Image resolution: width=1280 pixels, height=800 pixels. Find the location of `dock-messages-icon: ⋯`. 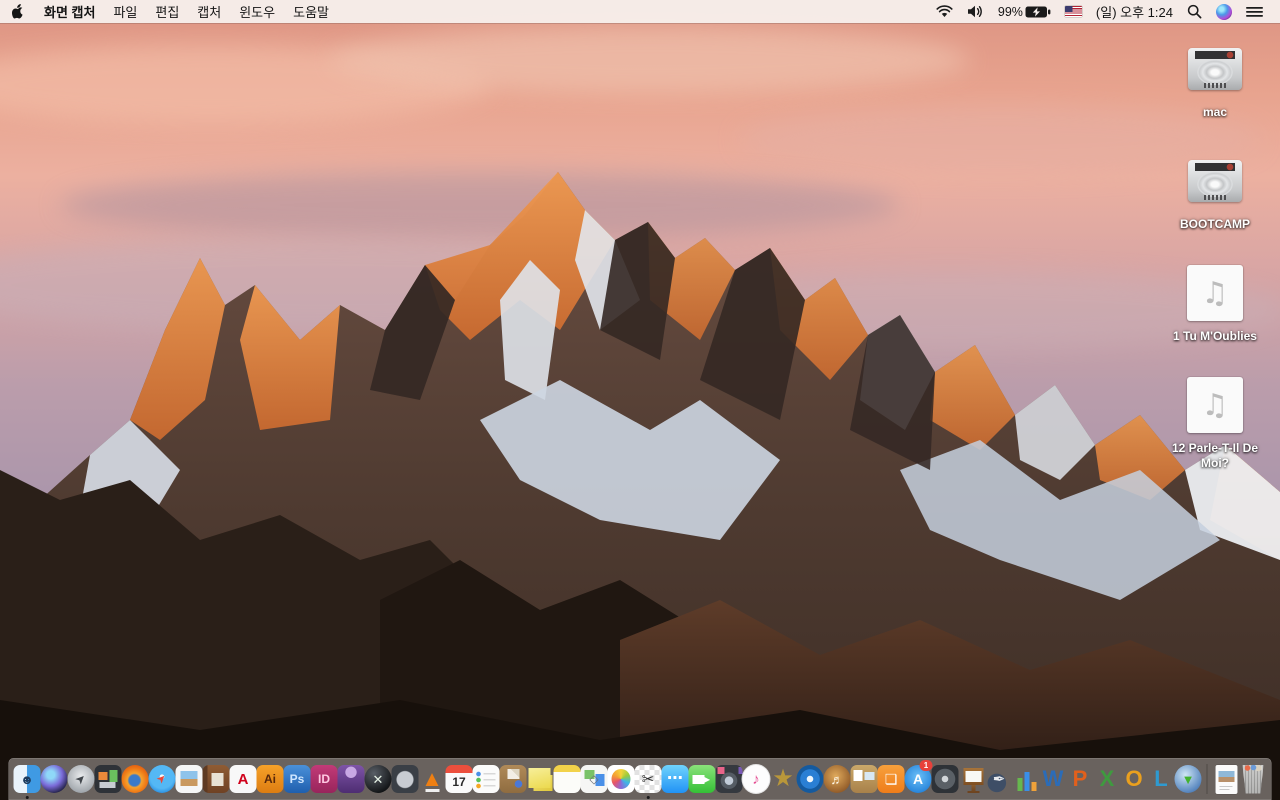

dock-messages-icon: ⋯ is located at coordinates (675, 779).